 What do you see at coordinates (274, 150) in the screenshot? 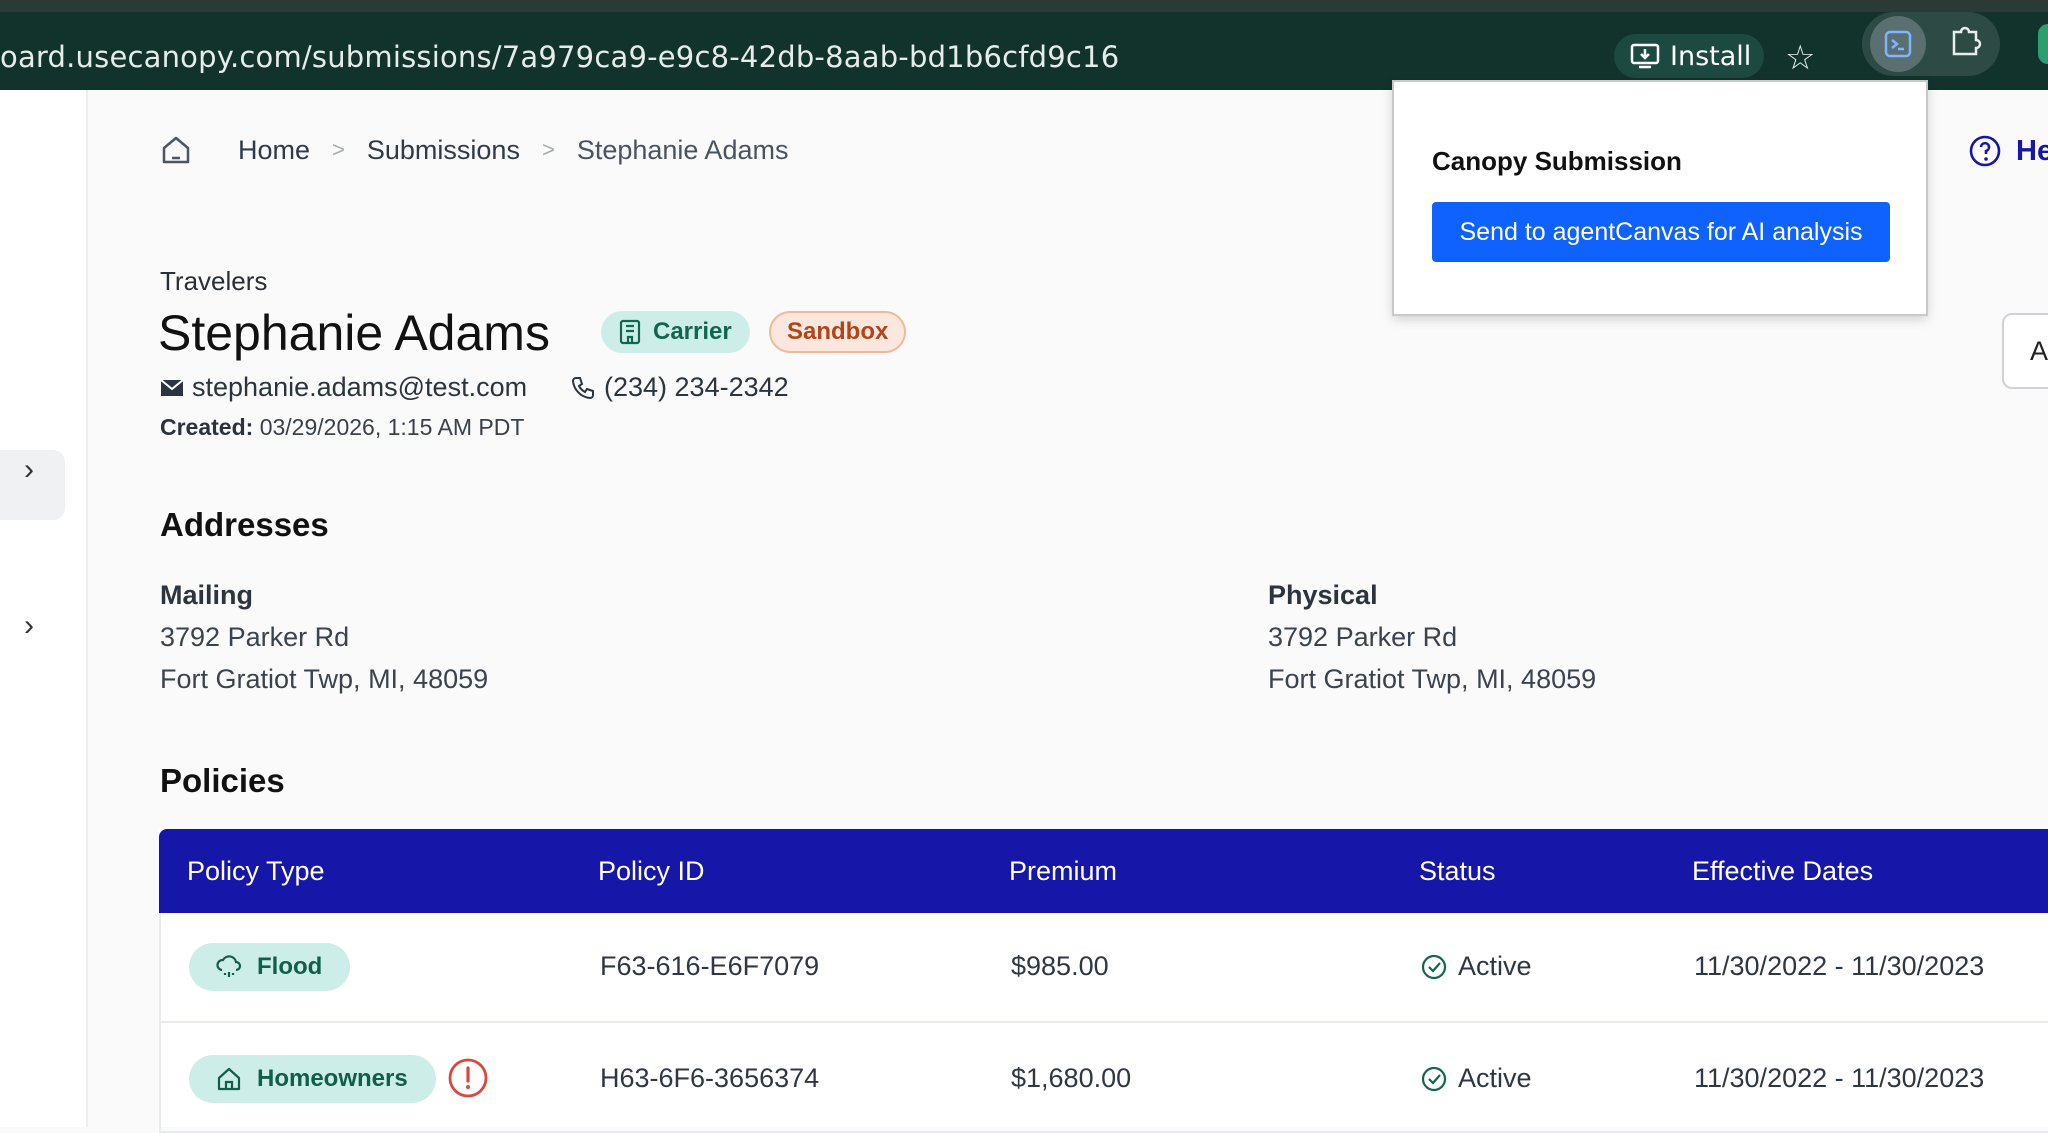
I see `breadcrumb-home: Home` at bounding box center [274, 150].